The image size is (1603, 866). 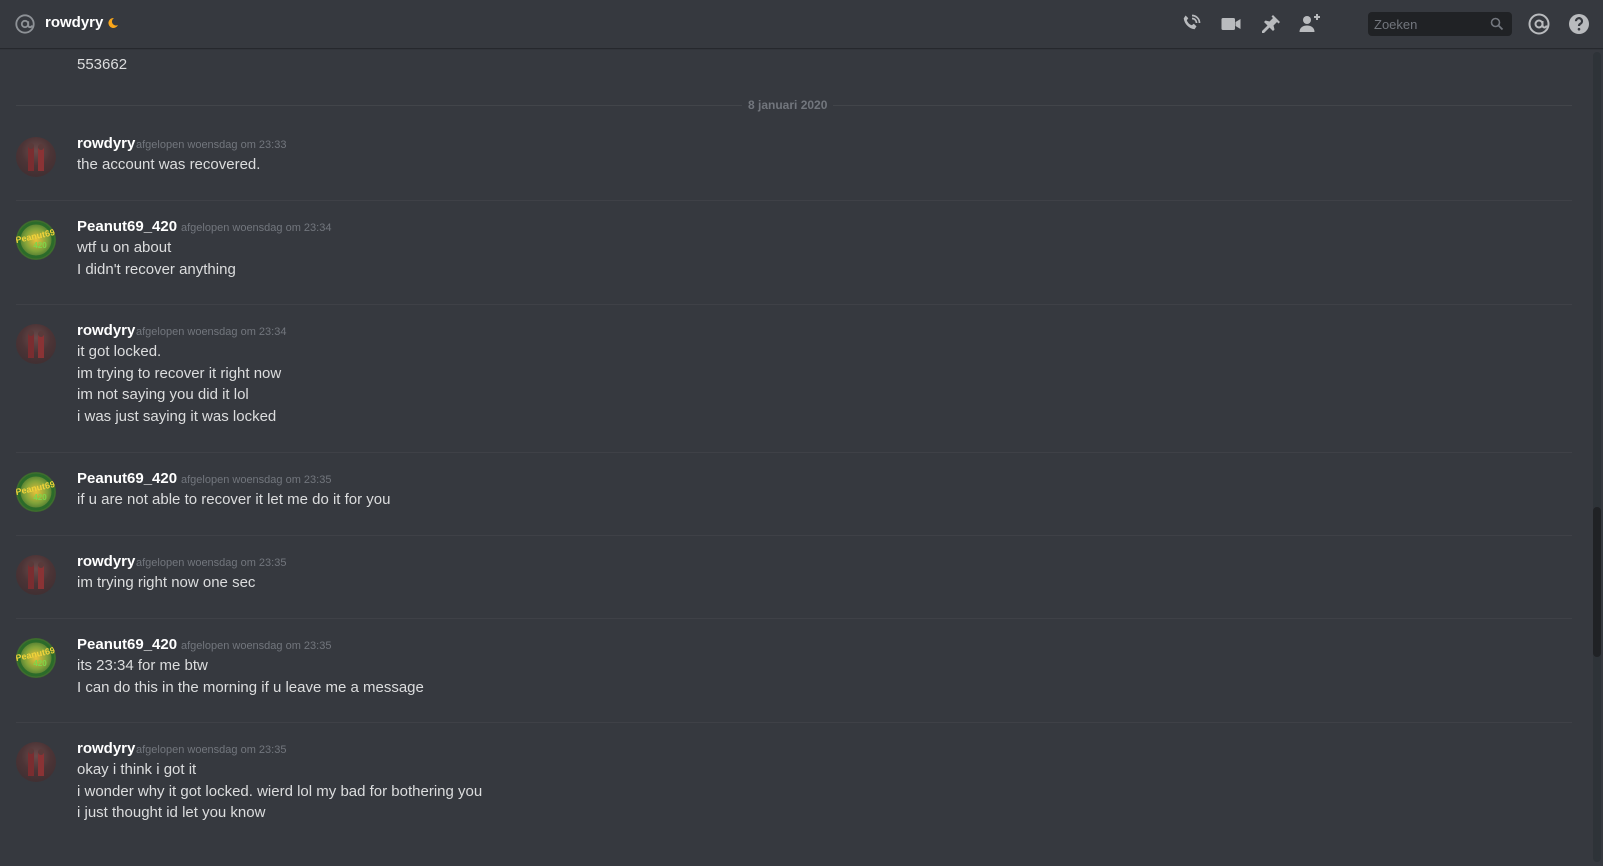 What do you see at coordinates (171, 813) in the screenshot?
I see `message-content: i just thought id let you know` at bounding box center [171, 813].